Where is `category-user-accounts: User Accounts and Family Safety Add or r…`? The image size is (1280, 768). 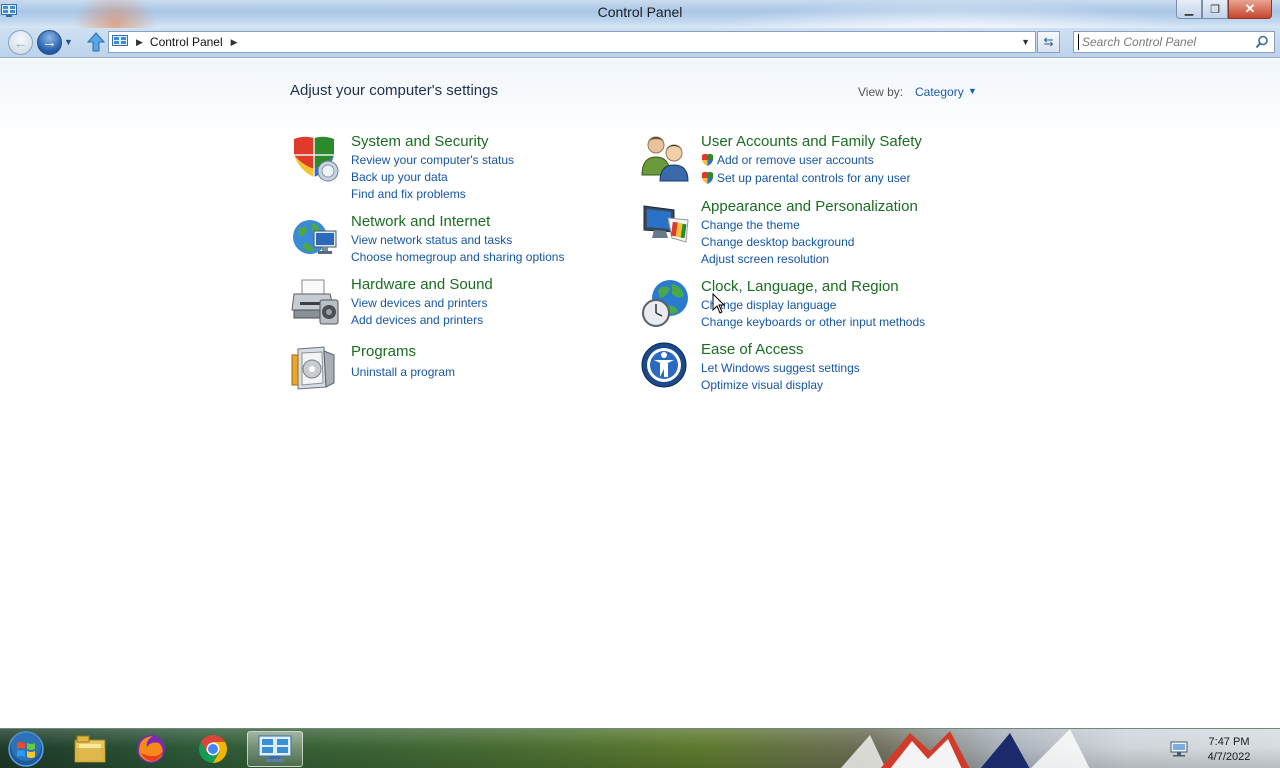
category-user-accounts: User Accounts and Family Safety Add or r… is located at coordinates (800, 160).